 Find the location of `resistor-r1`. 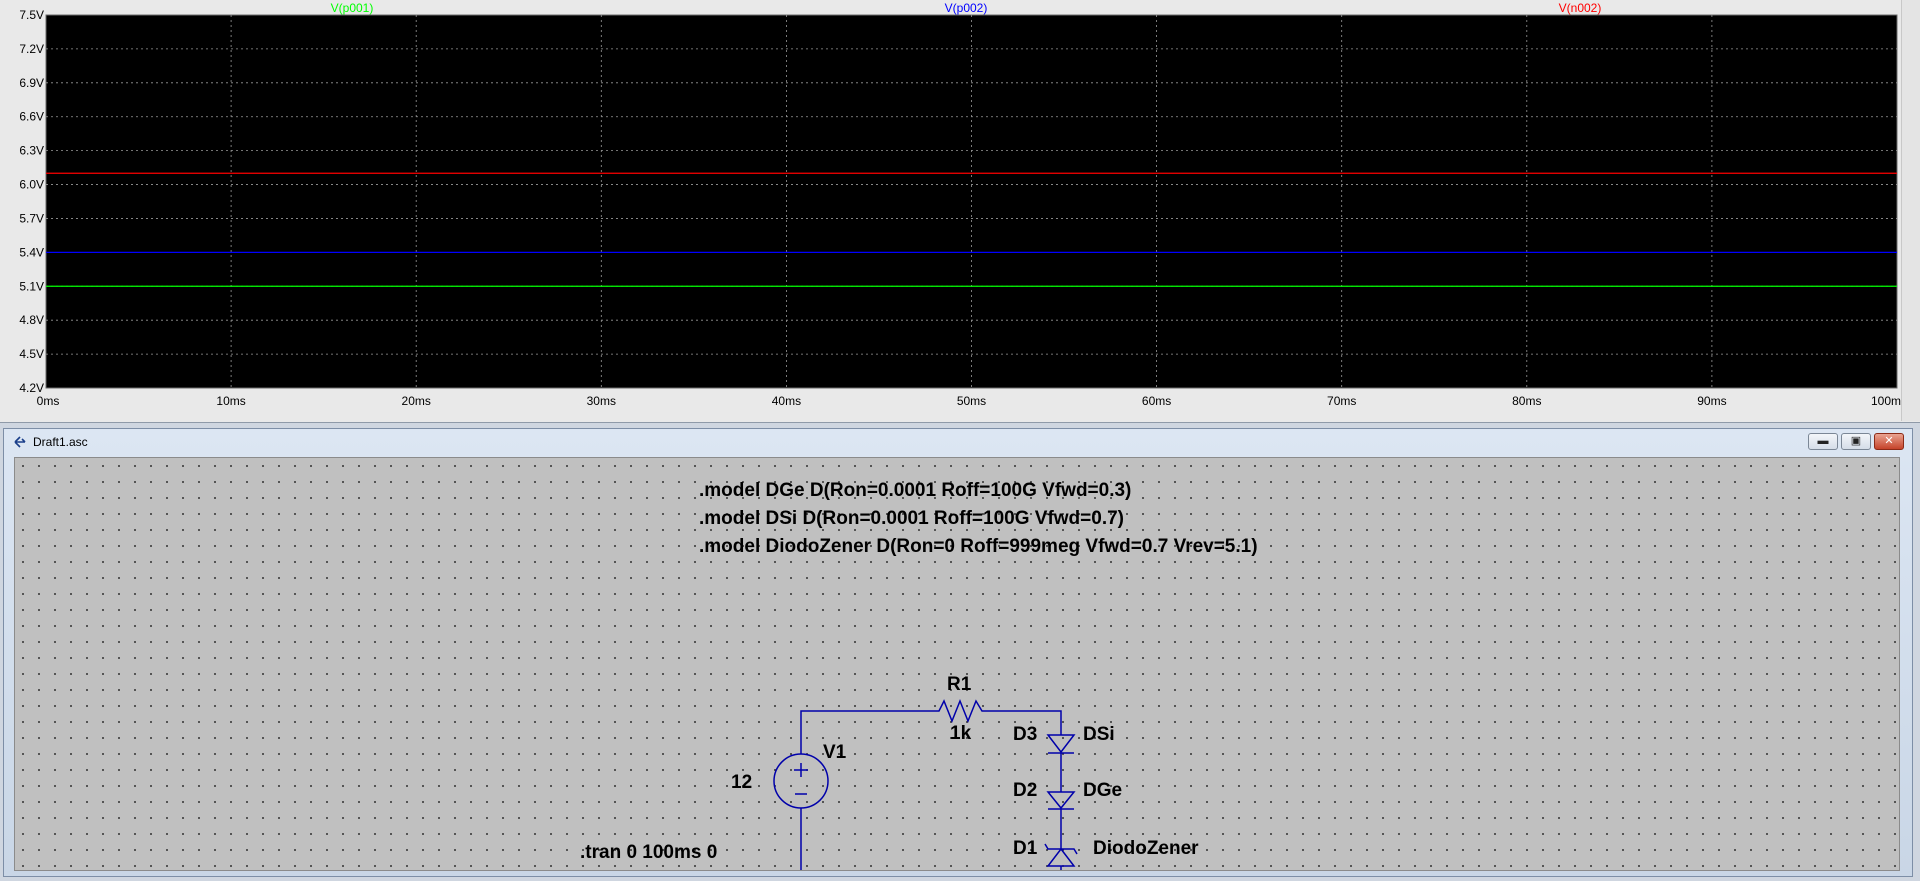

resistor-r1 is located at coordinates (961, 711).